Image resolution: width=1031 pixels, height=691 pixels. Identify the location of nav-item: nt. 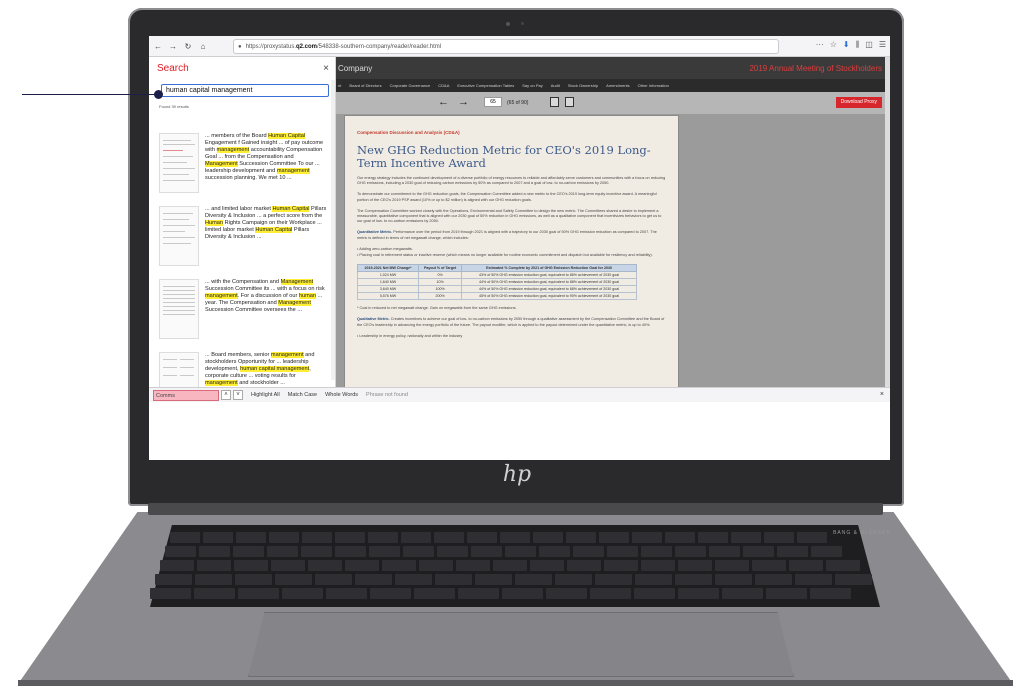
(339, 85).